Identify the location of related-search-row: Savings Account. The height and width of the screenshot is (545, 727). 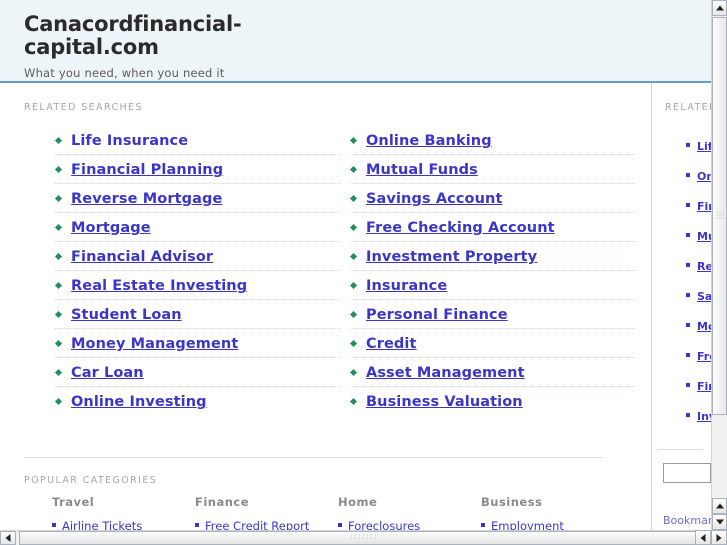
(492, 198).